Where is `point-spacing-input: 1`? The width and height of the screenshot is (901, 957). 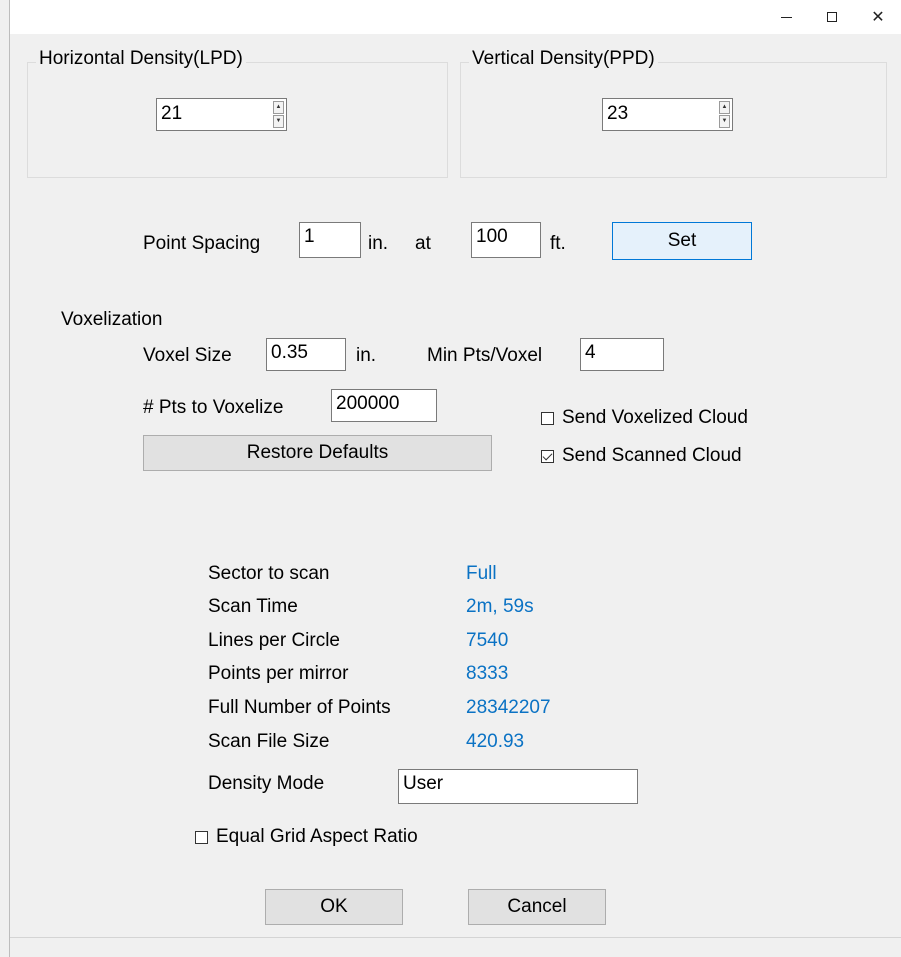 point-spacing-input: 1 is located at coordinates (330, 240).